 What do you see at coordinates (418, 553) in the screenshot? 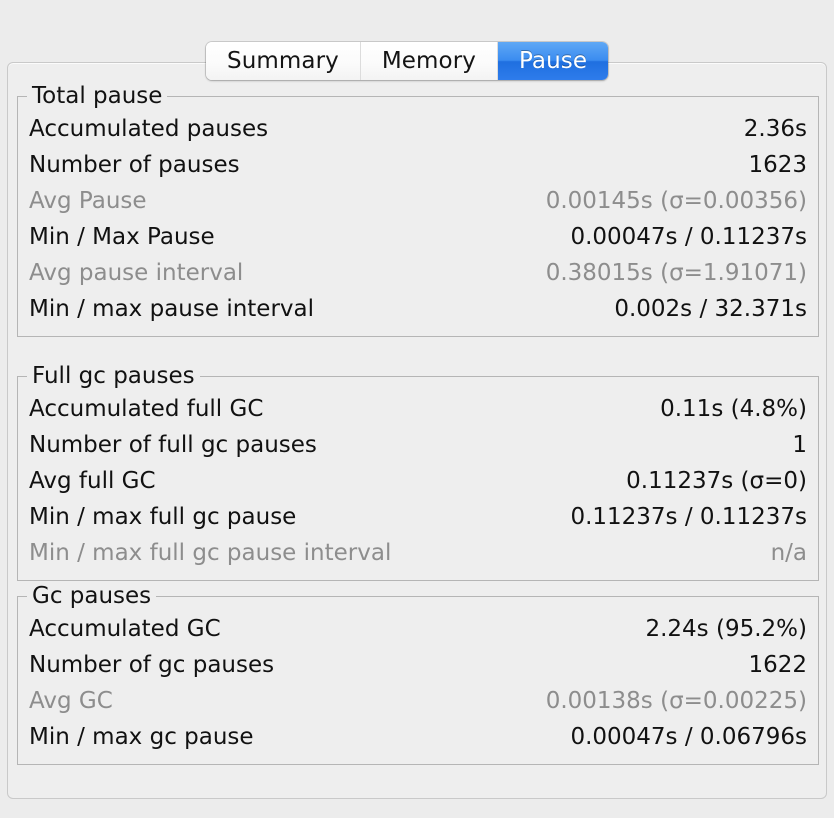
I see `table-row: Min / max full gc pause interval n/a` at bounding box center [418, 553].